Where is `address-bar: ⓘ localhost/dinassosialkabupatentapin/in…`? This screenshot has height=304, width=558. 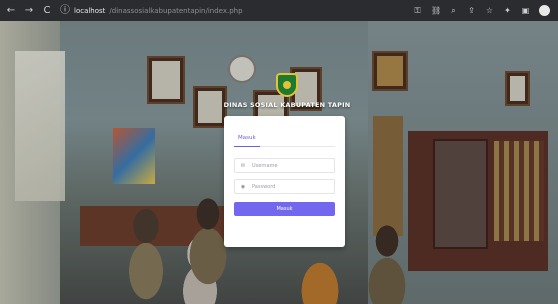 address-bar: ⓘ localhost/dinassosialkabupatentapin/in… is located at coordinates (232, 11).